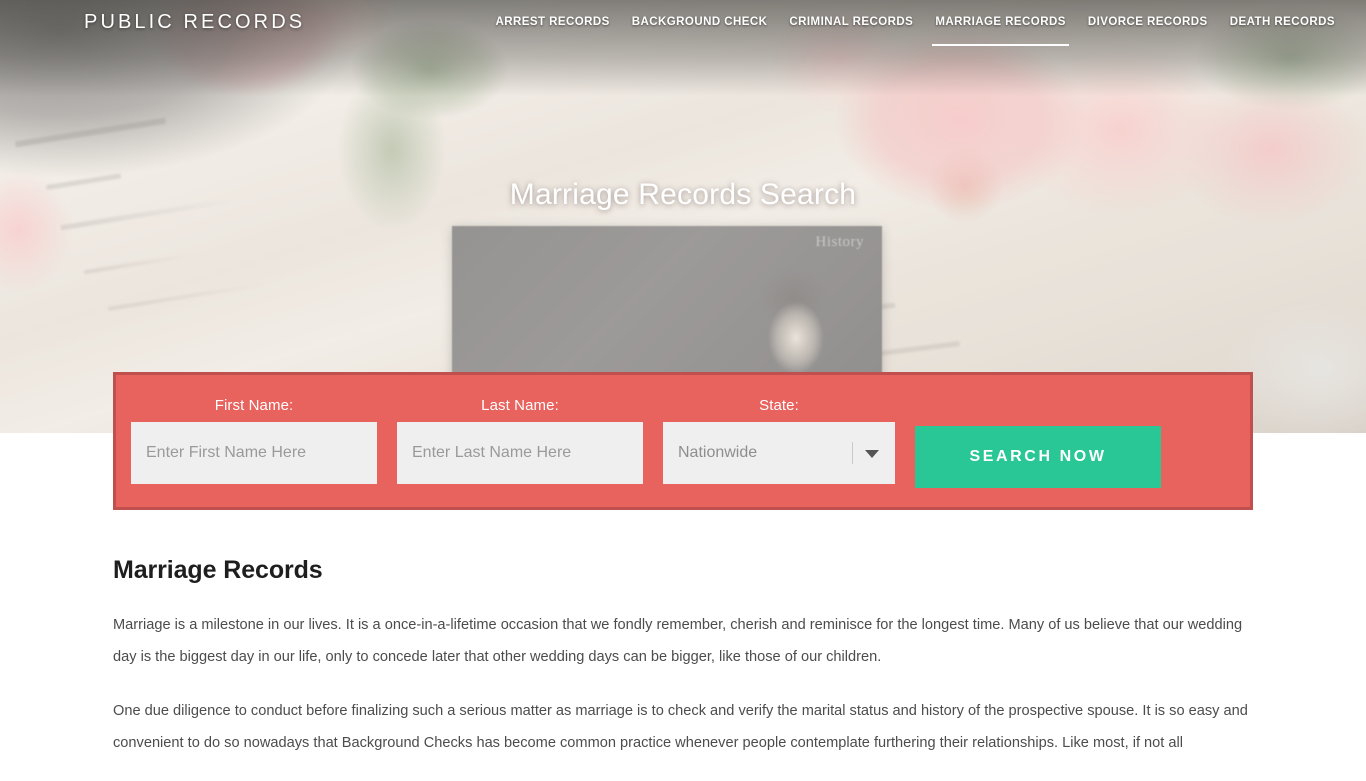 This screenshot has width=1366, height=781. I want to click on site-logo: PUBLIC RECORDS, so click(194, 22).